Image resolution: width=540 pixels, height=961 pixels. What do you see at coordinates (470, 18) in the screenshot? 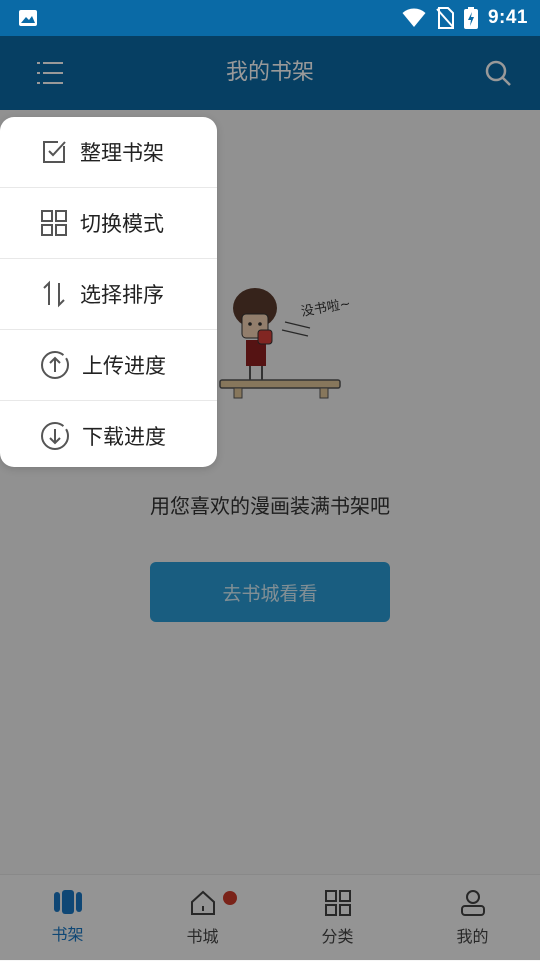
I see `battery-charging-icon` at bounding box center [470, 18].